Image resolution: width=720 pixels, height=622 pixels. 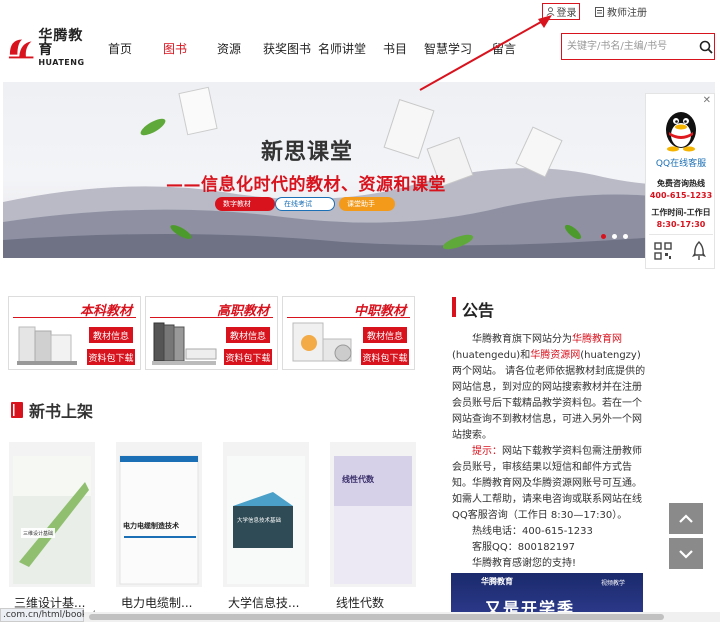 I want to click on book-cover: 三维设计基础, so click(x=52, y=520).